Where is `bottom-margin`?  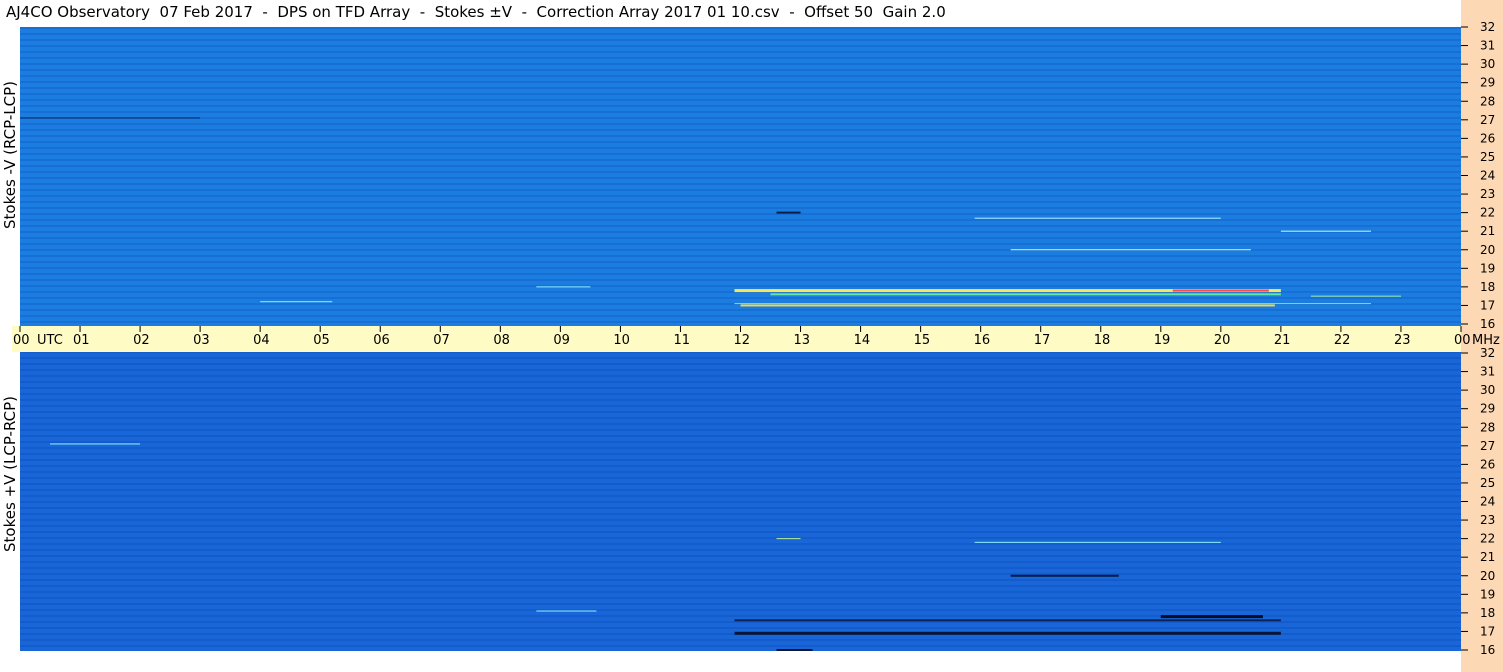 bottom-margin is located at coordinates (730, 661).